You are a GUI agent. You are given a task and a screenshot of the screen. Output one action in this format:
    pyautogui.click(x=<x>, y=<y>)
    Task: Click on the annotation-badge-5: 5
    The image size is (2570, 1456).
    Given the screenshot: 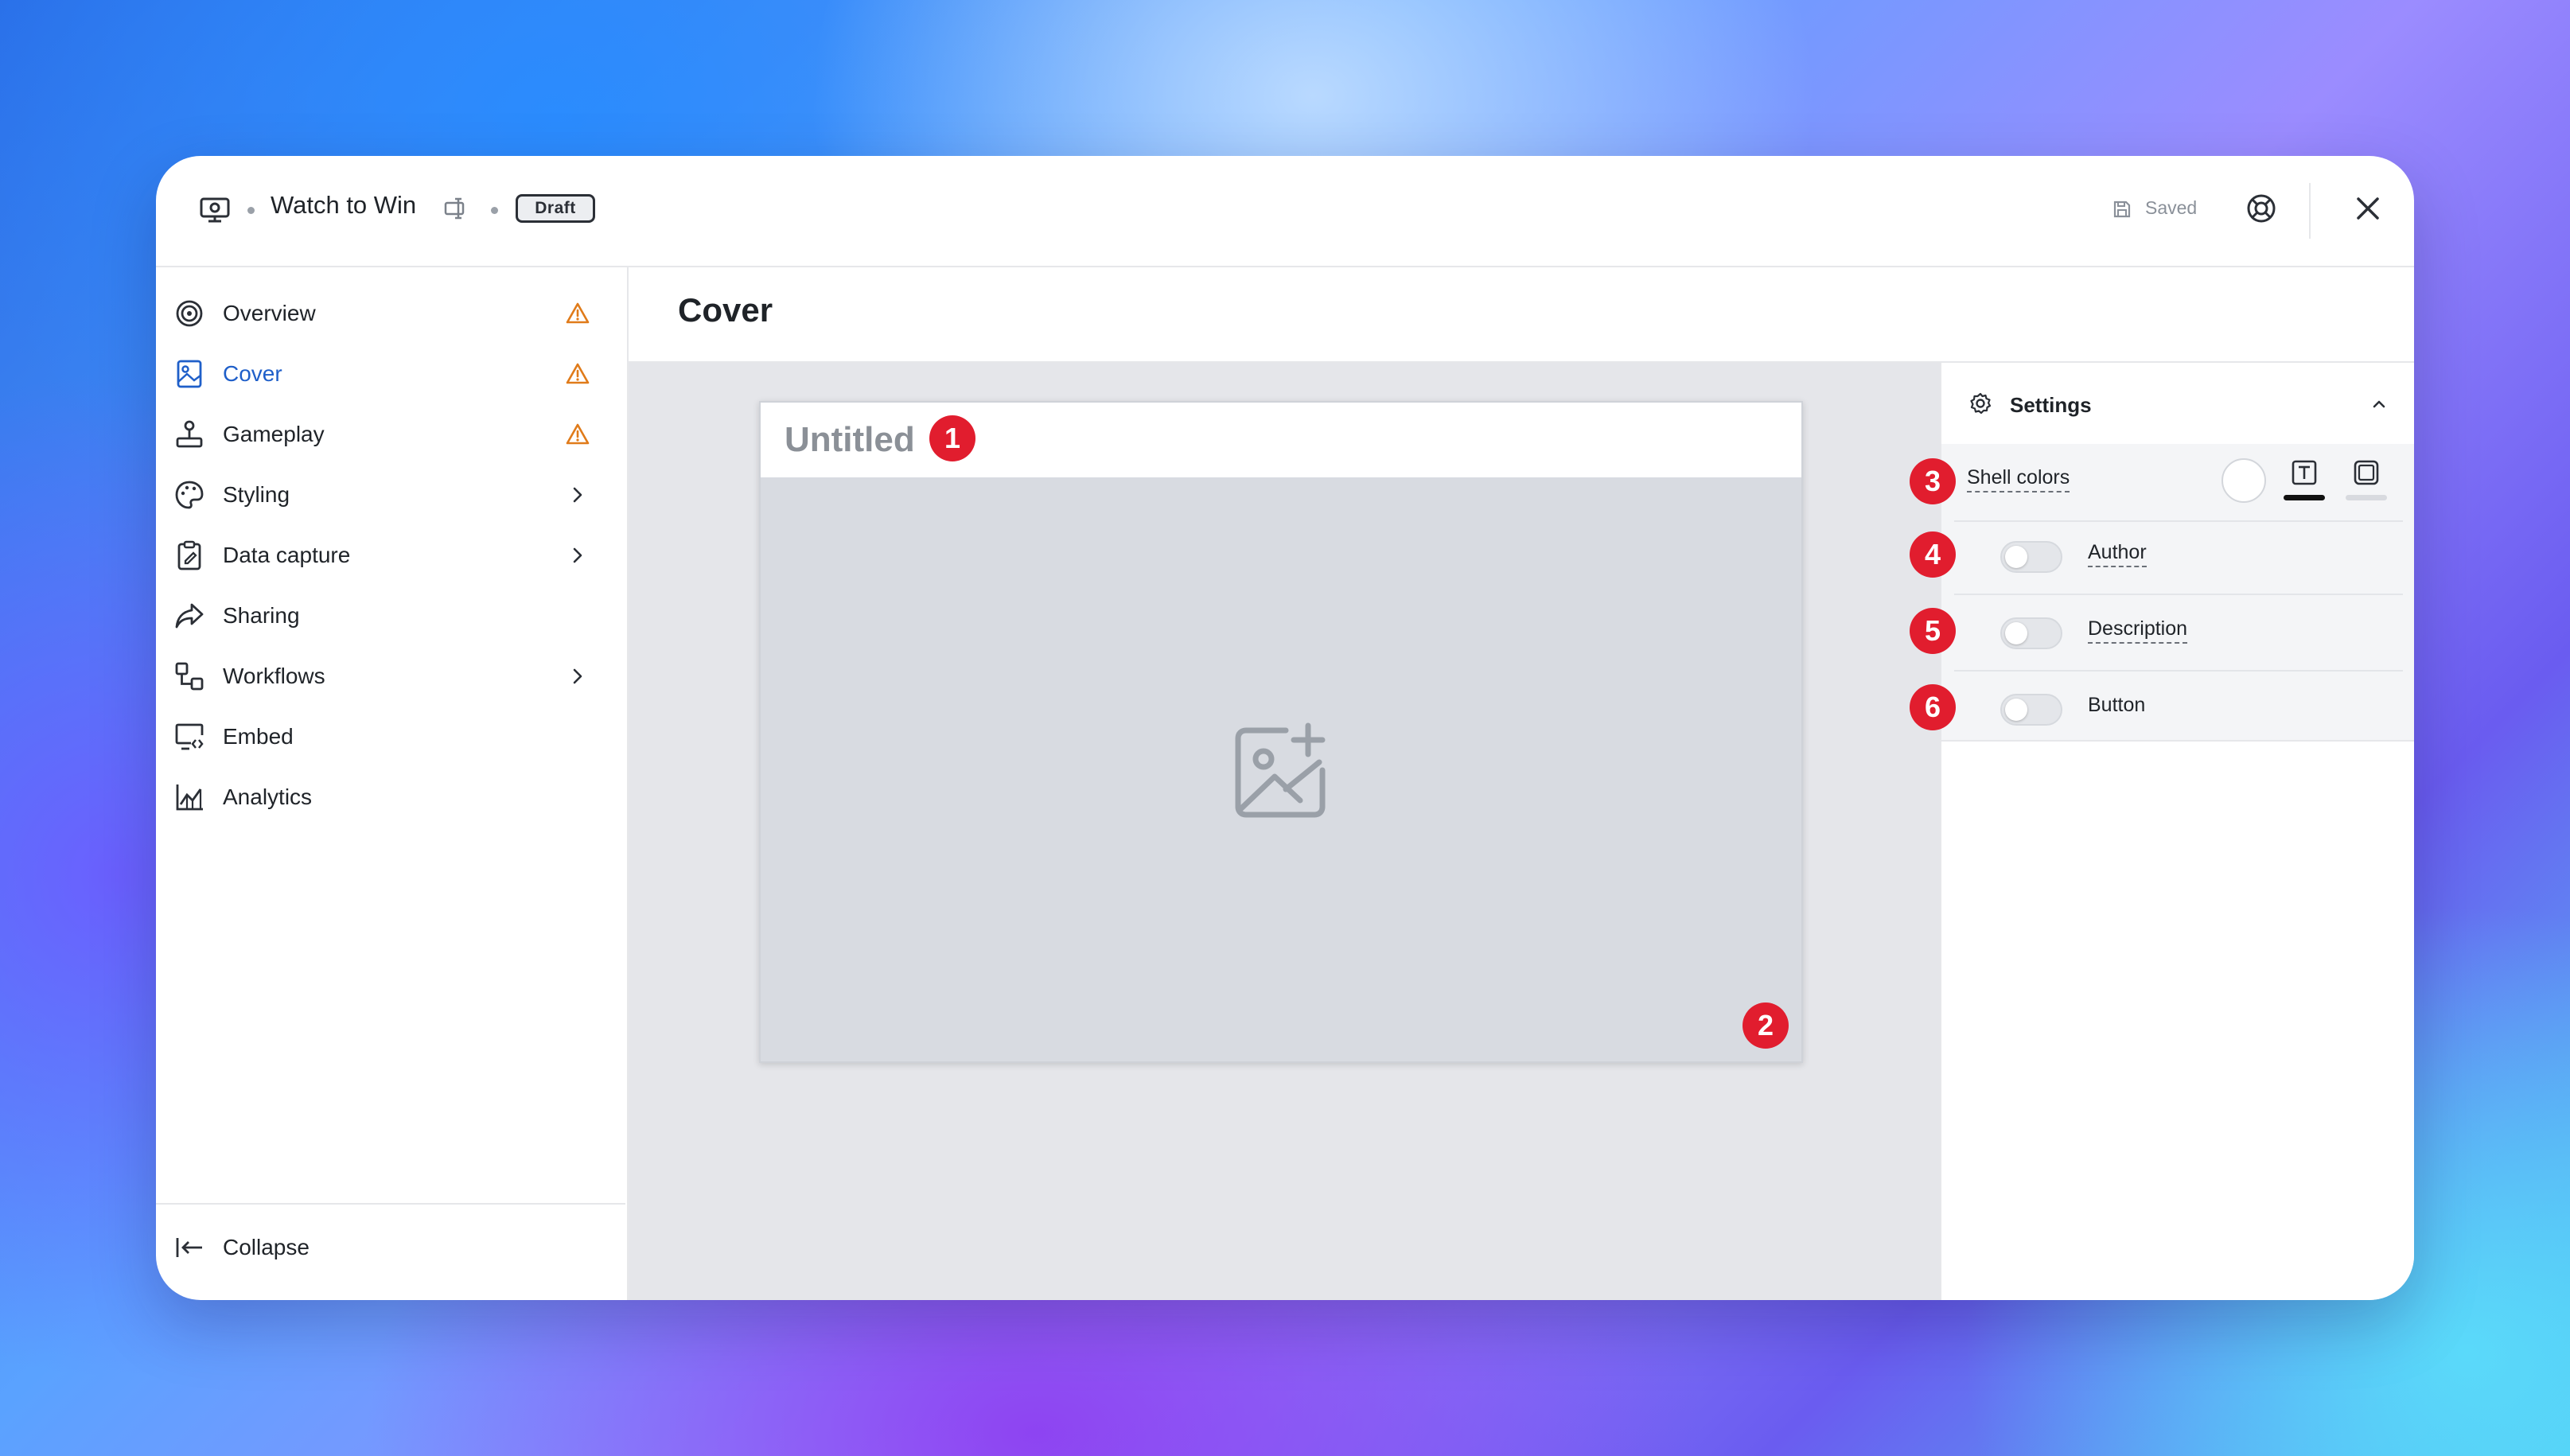 What is the action you would take?
    pyautogui.click(x=1933, y=631)
    